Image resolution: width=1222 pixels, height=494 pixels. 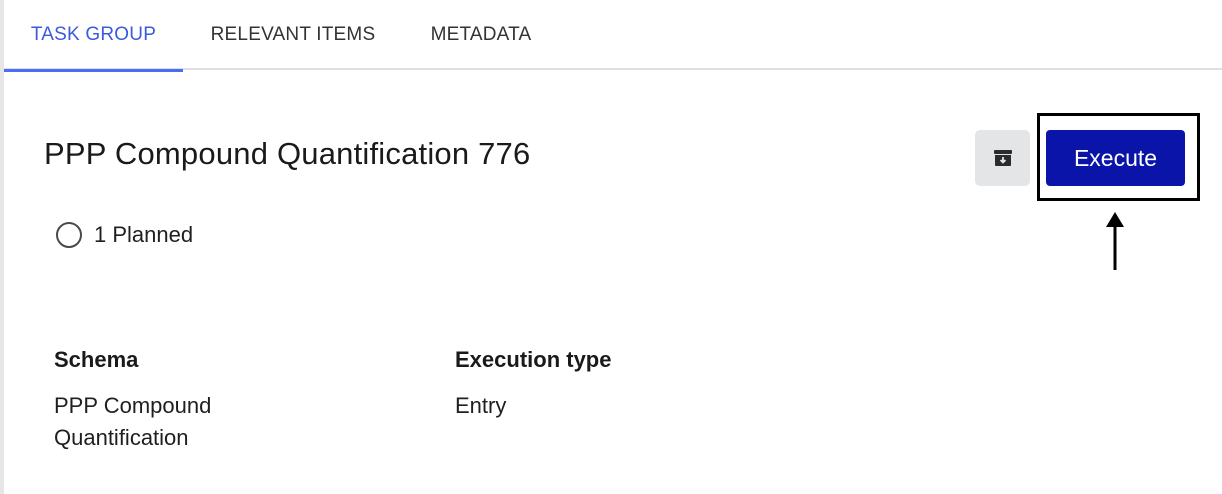 What do you see at coordinates (481, 405) in the screenshot?
I see `execution-type-value: Entry` at bounding box center [481, 405].